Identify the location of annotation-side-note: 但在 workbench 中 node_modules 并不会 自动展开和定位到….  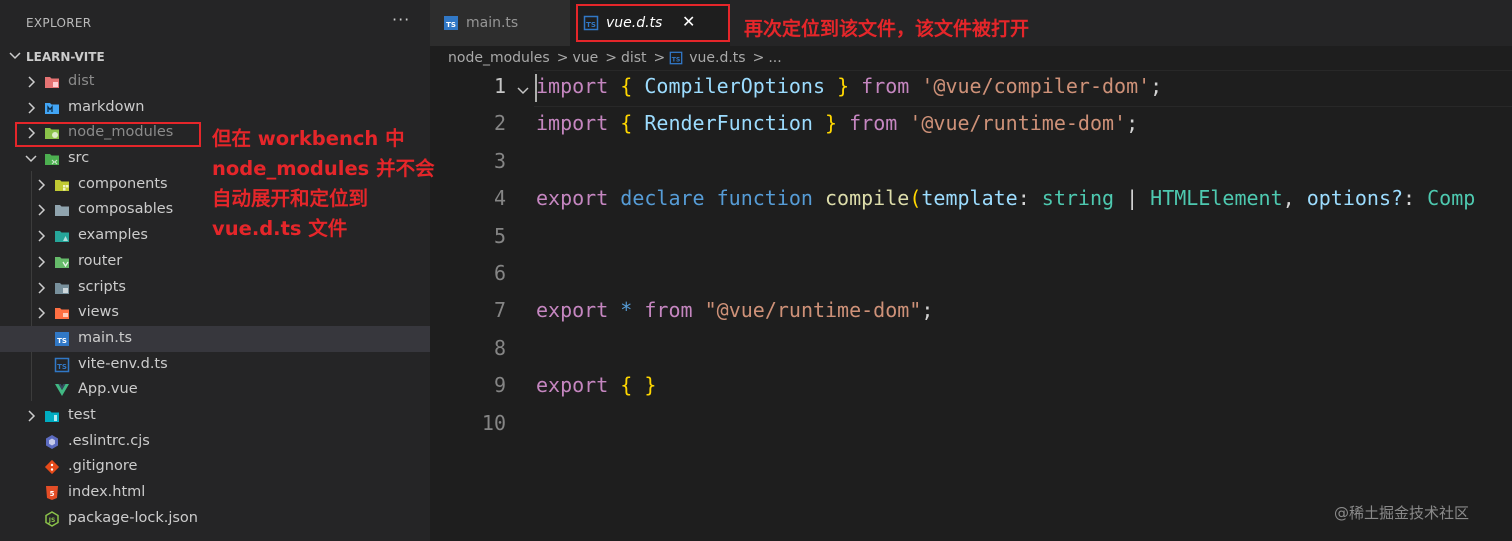
(323, 184).